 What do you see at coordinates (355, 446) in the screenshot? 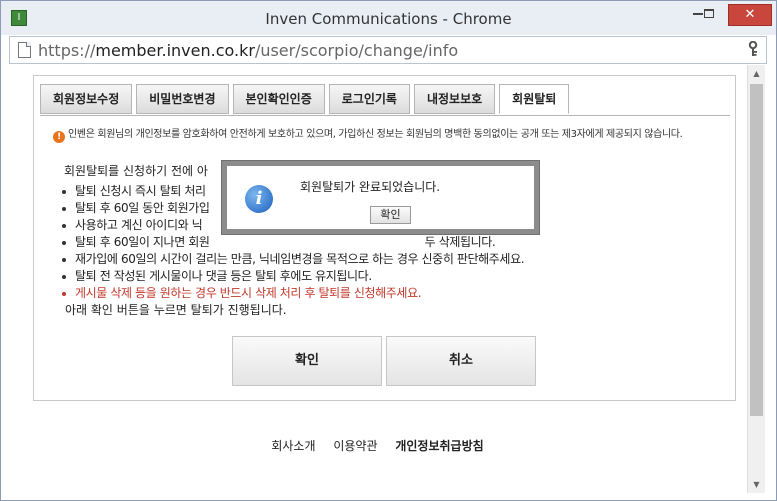
I see `footer-link-terms: 이용약관` at bounding box center [355, 446].